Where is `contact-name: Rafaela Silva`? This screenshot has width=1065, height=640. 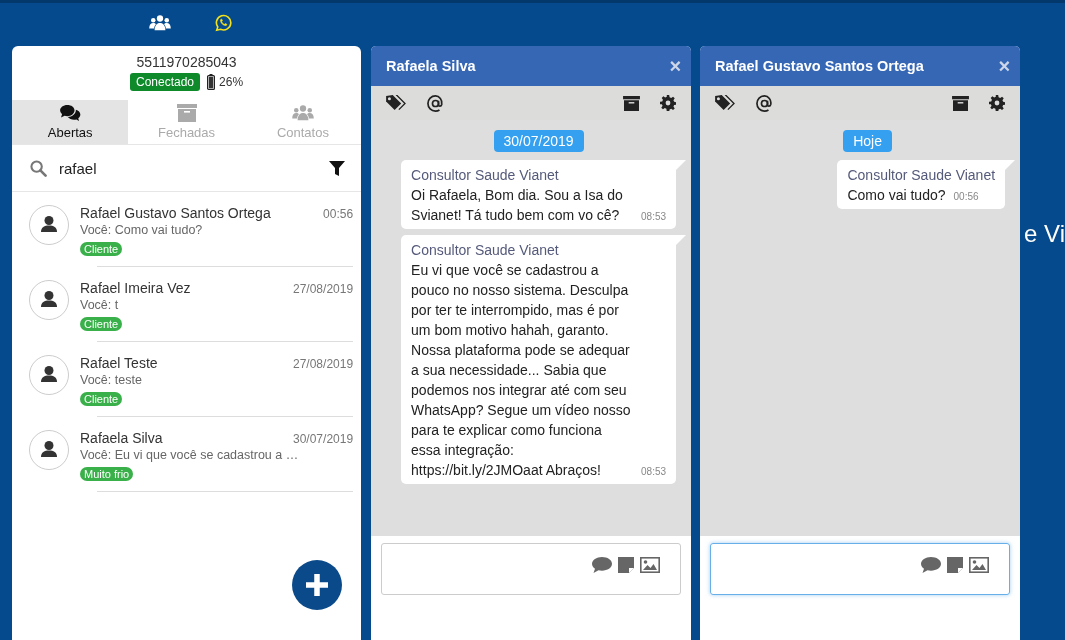 contact-name: Rafaela Silva is located at coordinates (121, 438).